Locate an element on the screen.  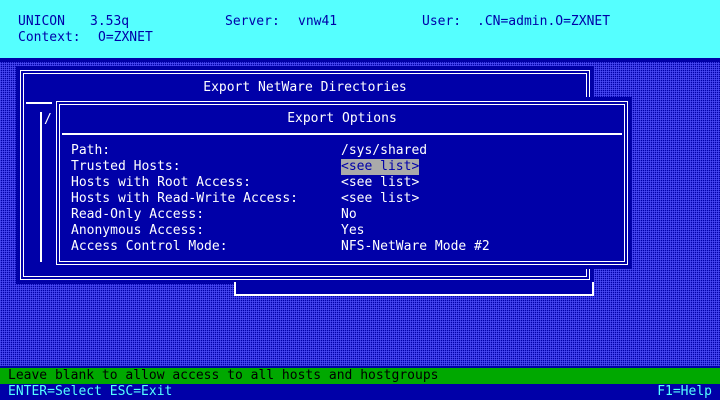
context-value: O=ZXNET is located at coordinates (125, 37).